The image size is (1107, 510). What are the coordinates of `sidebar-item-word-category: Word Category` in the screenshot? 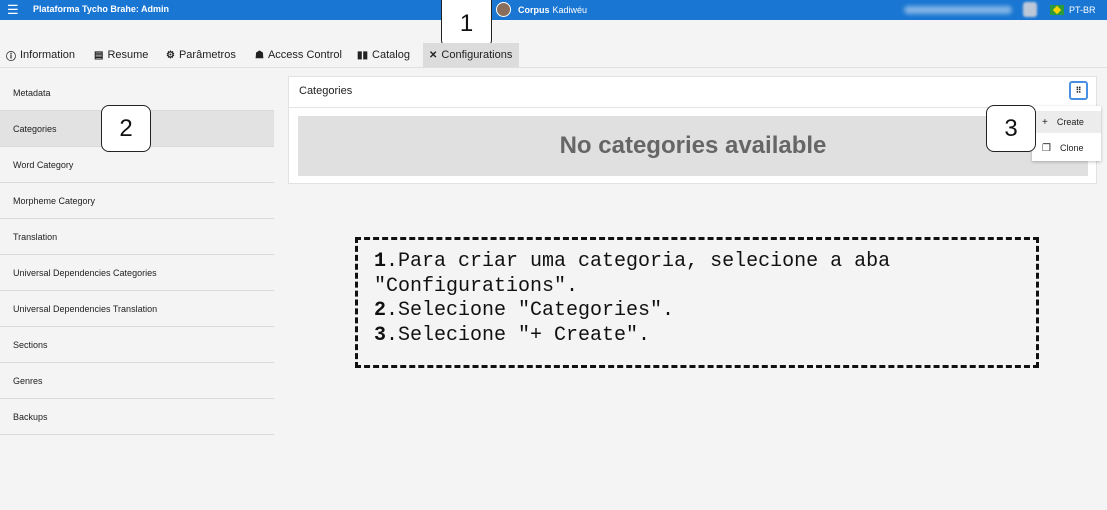 It's located at (137, 165).